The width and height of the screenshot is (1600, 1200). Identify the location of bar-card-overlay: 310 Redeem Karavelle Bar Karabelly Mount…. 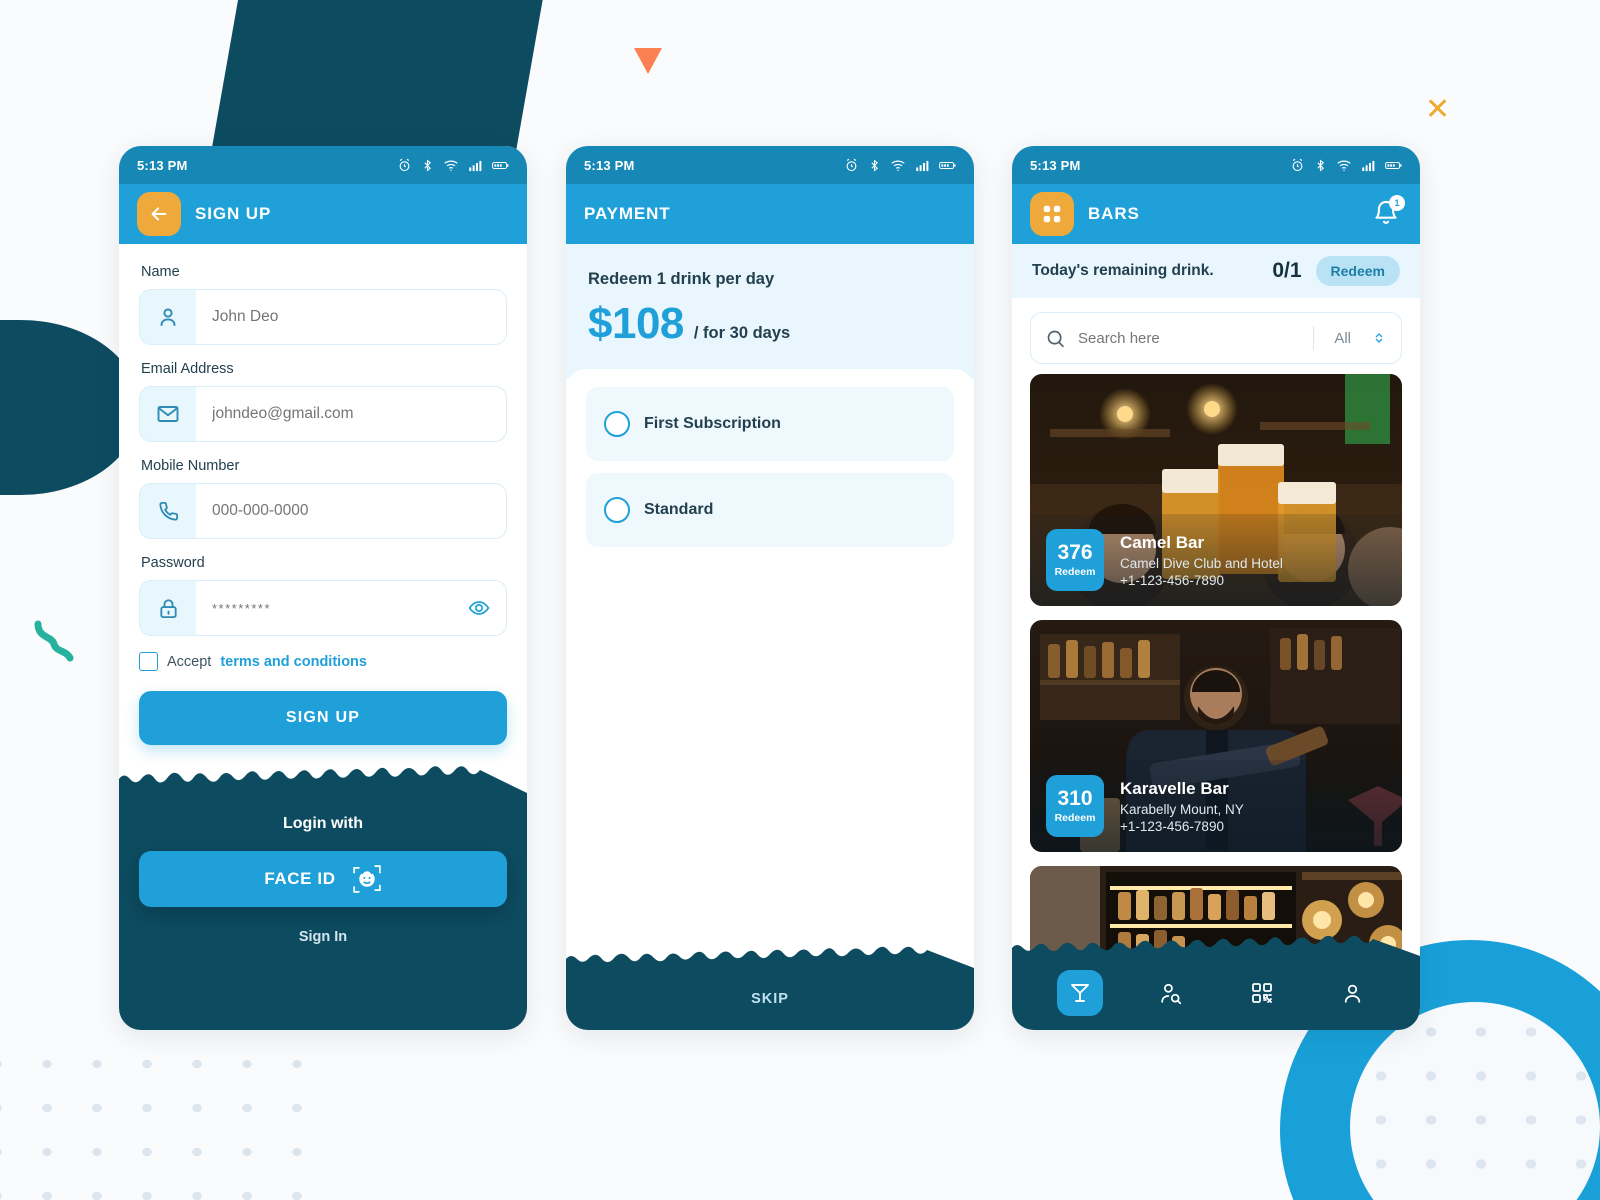
(1216, 806).